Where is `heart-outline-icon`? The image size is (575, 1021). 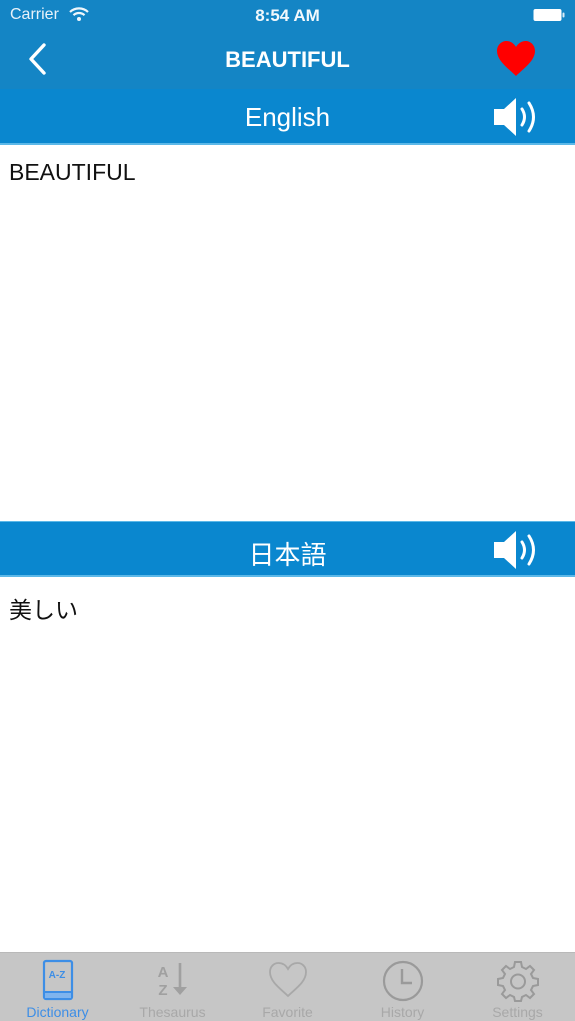 heart-outline-icon is located at coordinates (287, 980).